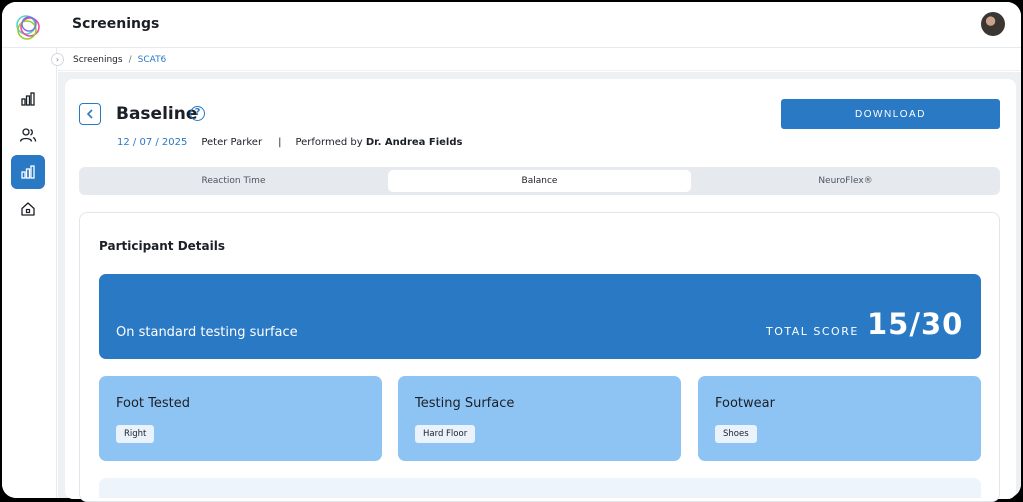 The image size is (1023, 502). What do you see at coordinates (414, 142) in the screenshot?
I see `performer-name: Dr. Andrea Fields` at bounding box center [414, 142].